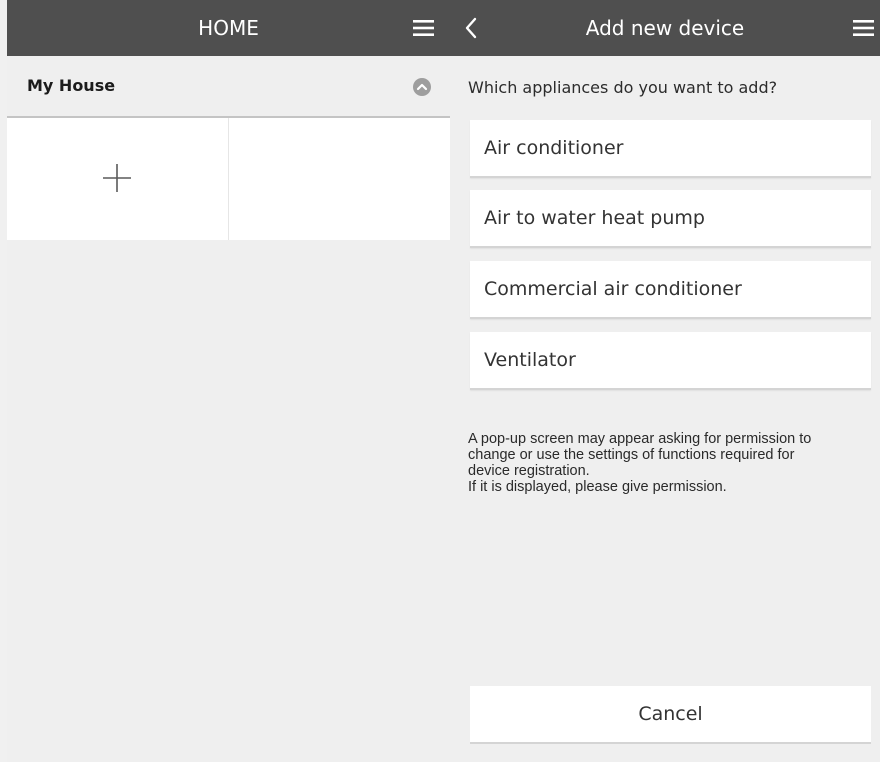 The width and height of the screenshot is (880, 762). What do you see at coordinates (530, 360) in the screenshot?
I see `option-label: Ventilator` at bounding box center [530, 360].